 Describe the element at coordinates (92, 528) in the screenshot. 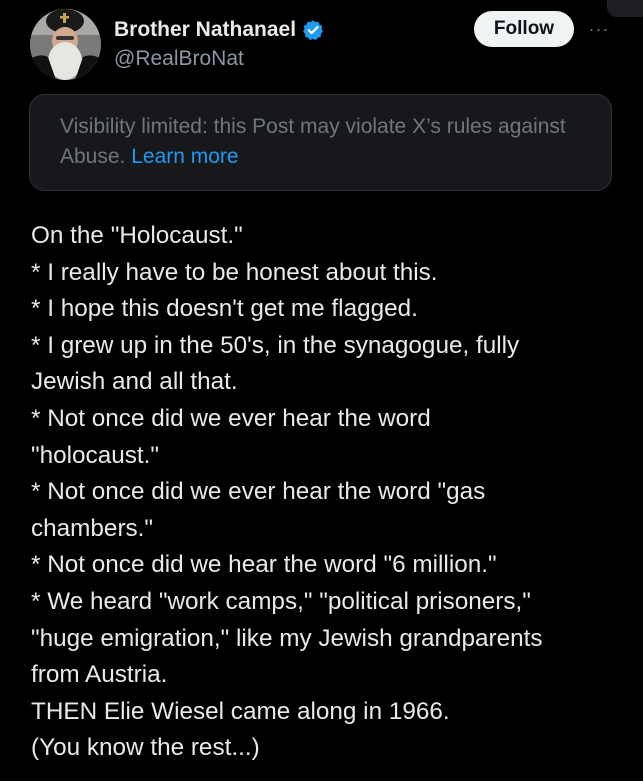

I see `post-text-line: chambers."` at that location.